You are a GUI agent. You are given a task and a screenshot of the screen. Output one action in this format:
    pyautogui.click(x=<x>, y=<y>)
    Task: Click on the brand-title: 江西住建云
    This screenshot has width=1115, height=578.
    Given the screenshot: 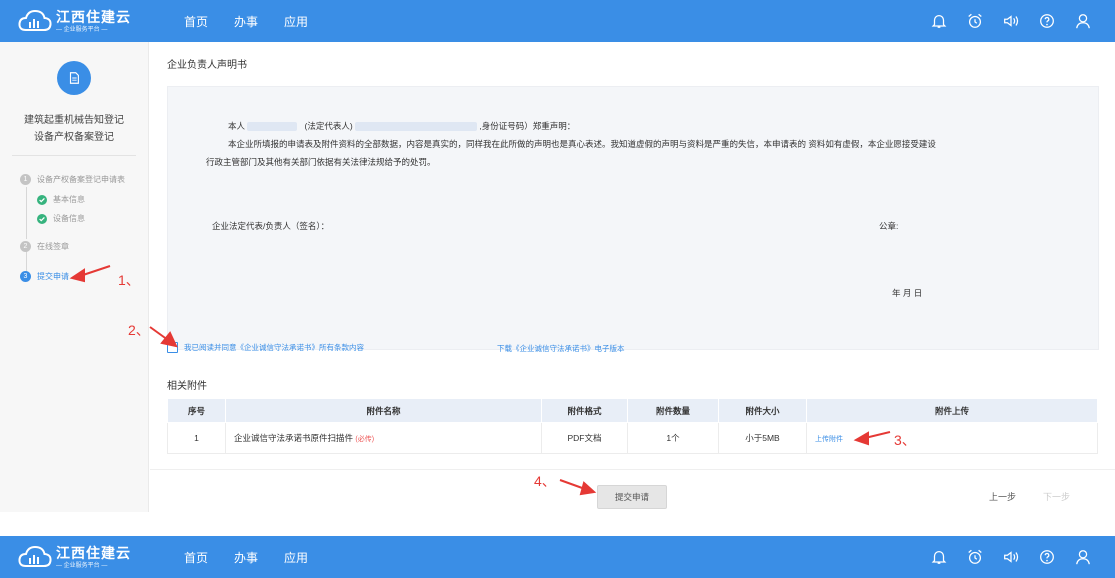 What is the action you would take?
    pyautogui.click(x=93, y=552)
    